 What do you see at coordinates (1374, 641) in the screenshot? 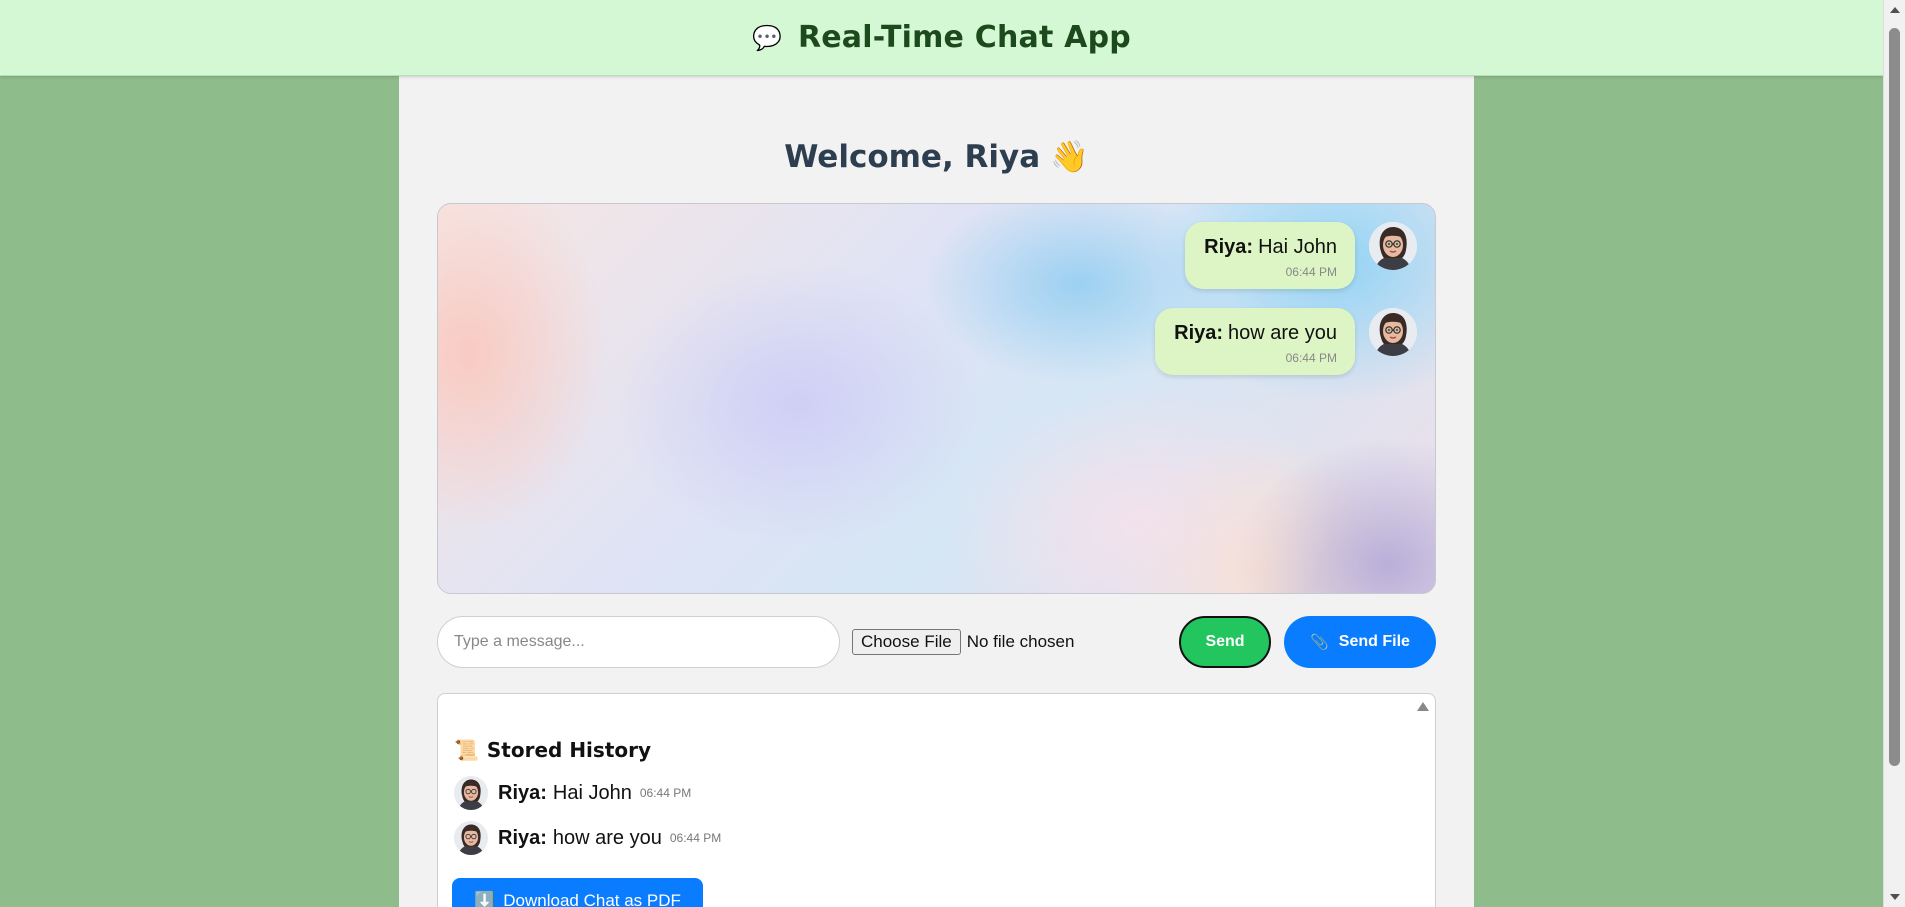
I see `send-file-label: Send File` at bounding box center [1374, 641].